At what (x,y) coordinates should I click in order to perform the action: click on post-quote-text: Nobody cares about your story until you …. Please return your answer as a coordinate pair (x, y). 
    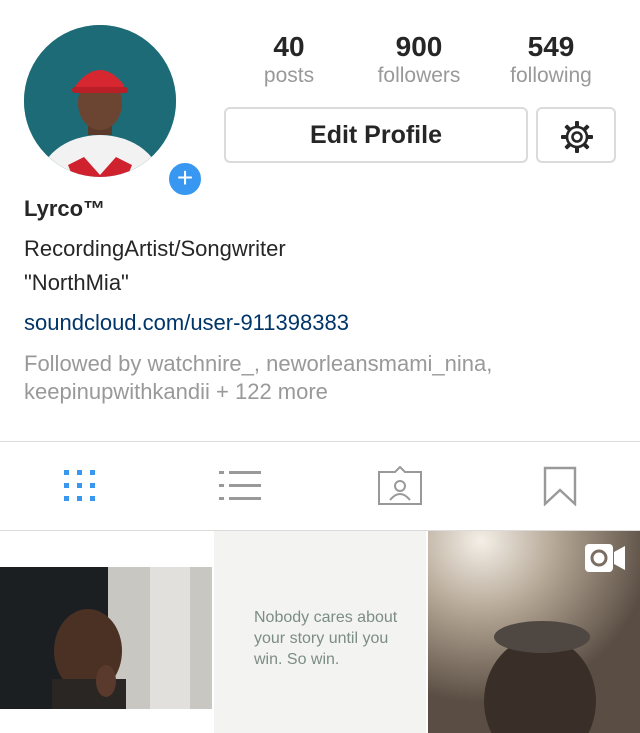
    Looking at the image, I should click on (326, 638).